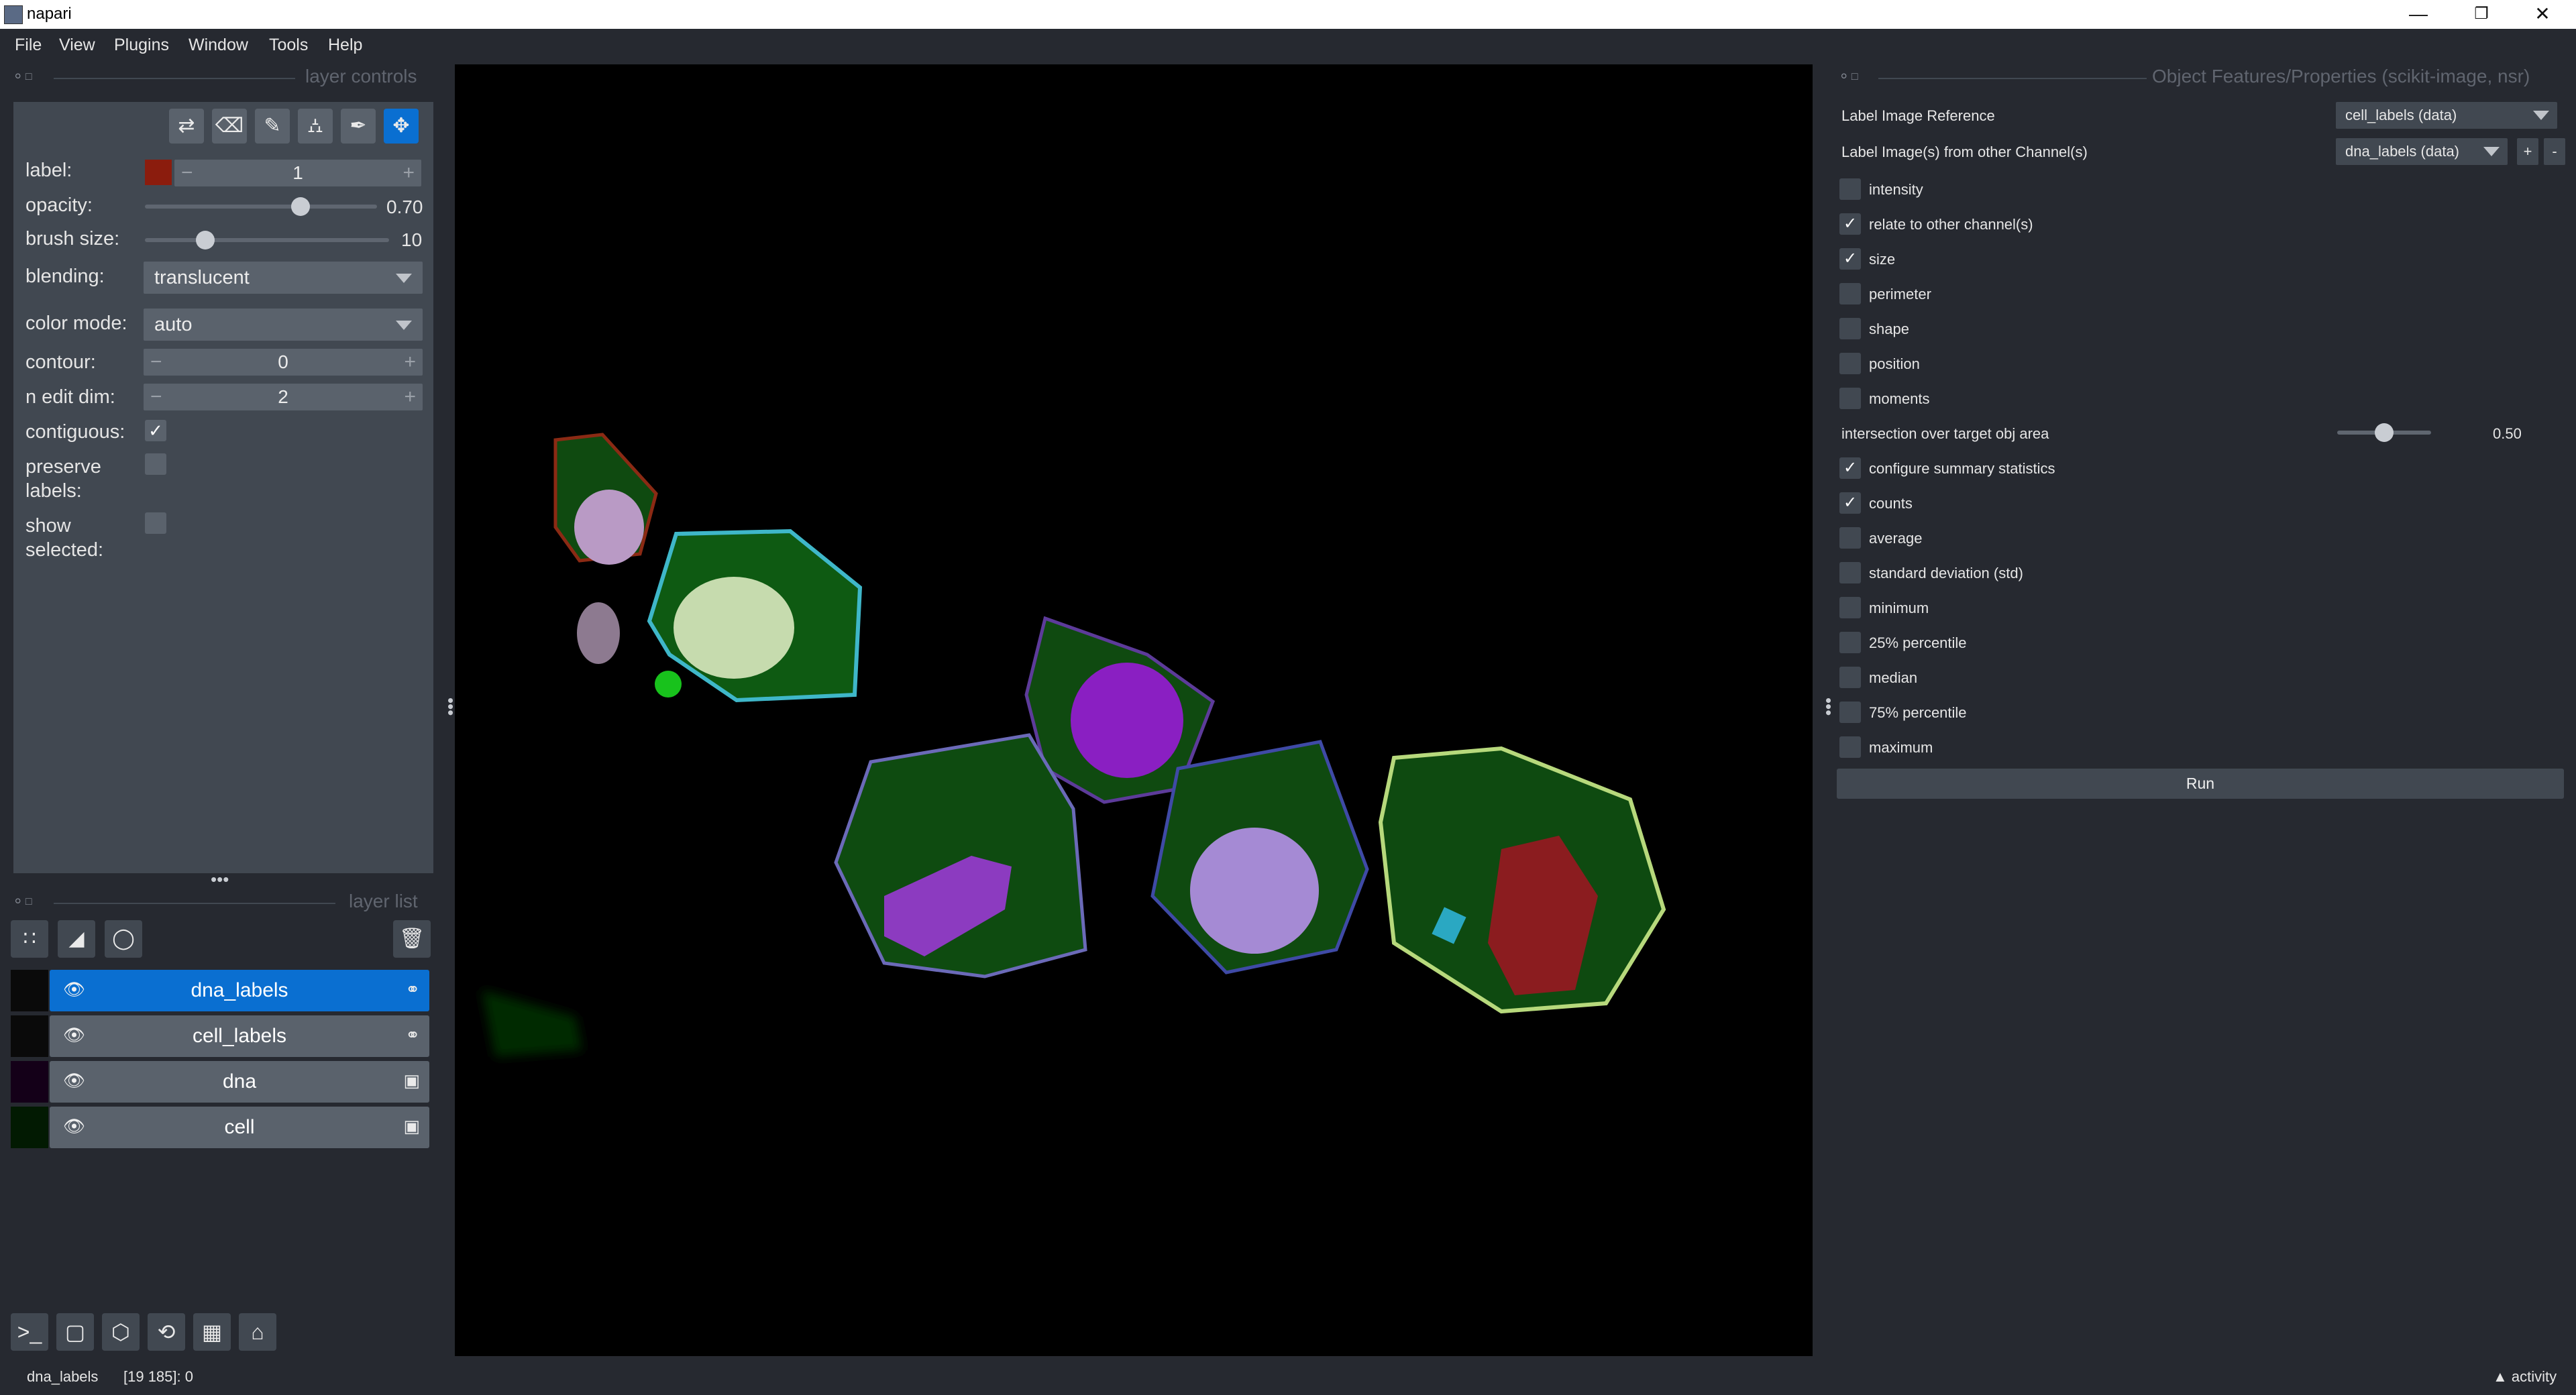  What do you see at coordinates (59, 205) in the screenshot?
I see `opacity-label: opacity:` at bounding box center [59, 205].